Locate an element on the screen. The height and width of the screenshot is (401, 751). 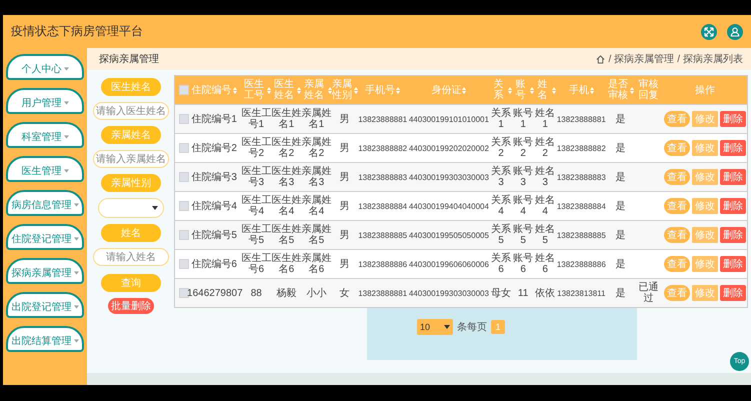
fullscreen-icon is located at coordinates (709, 32).